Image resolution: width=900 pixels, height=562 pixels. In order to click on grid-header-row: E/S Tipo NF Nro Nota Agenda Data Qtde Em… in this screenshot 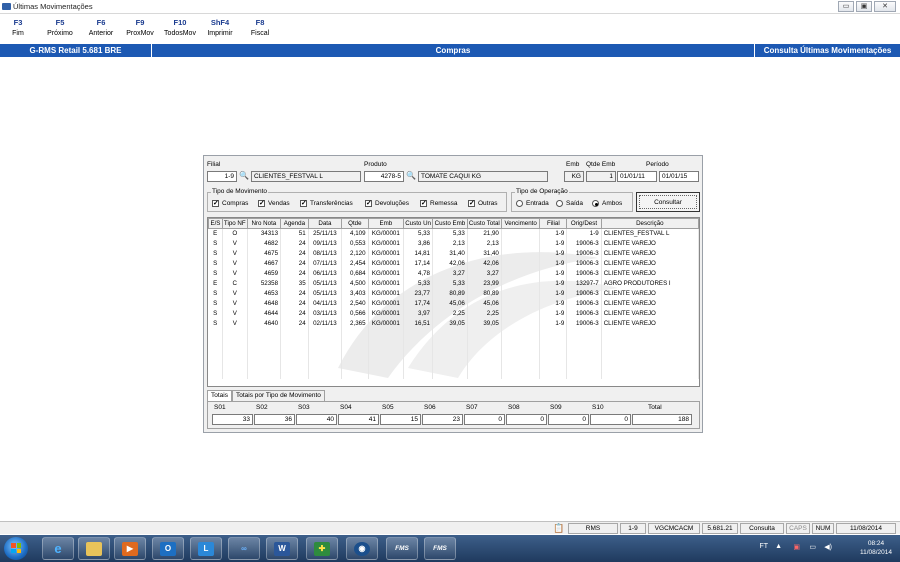, I will do `click(453, 223)`.